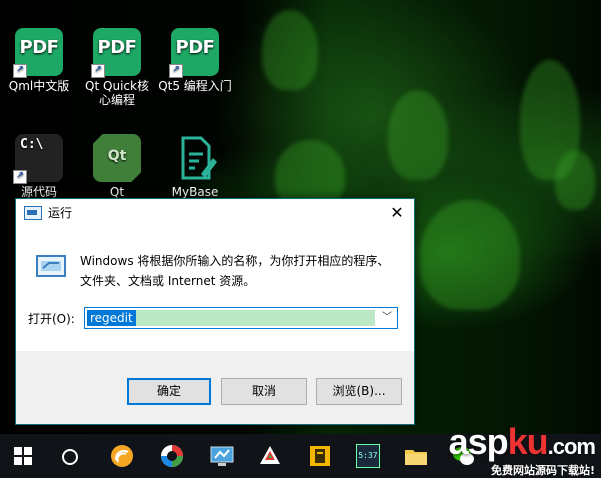  I want to click on desktop-icon-label: Qt, so click(117, 192).